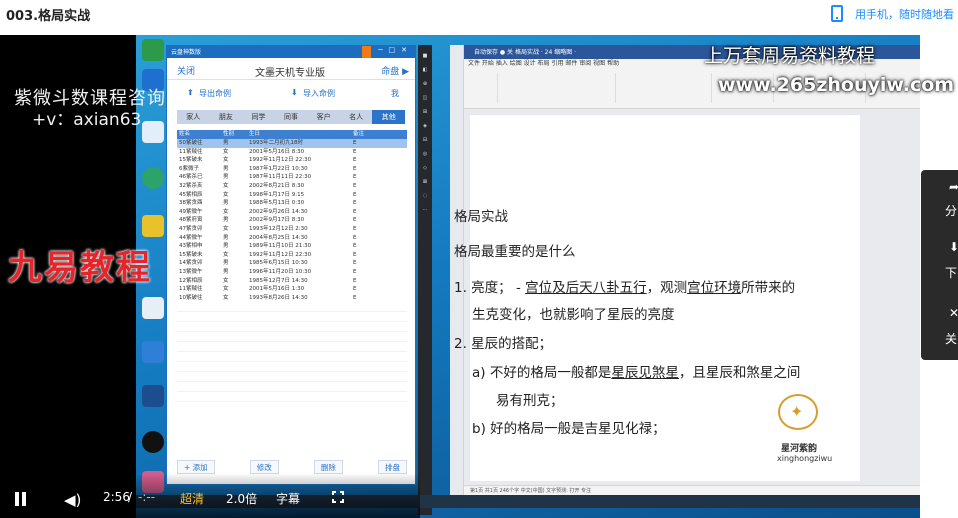 The width and height of the screenshot is (958, 518). I want to click on chart-layout-button: 排盘, so click(392, 467).